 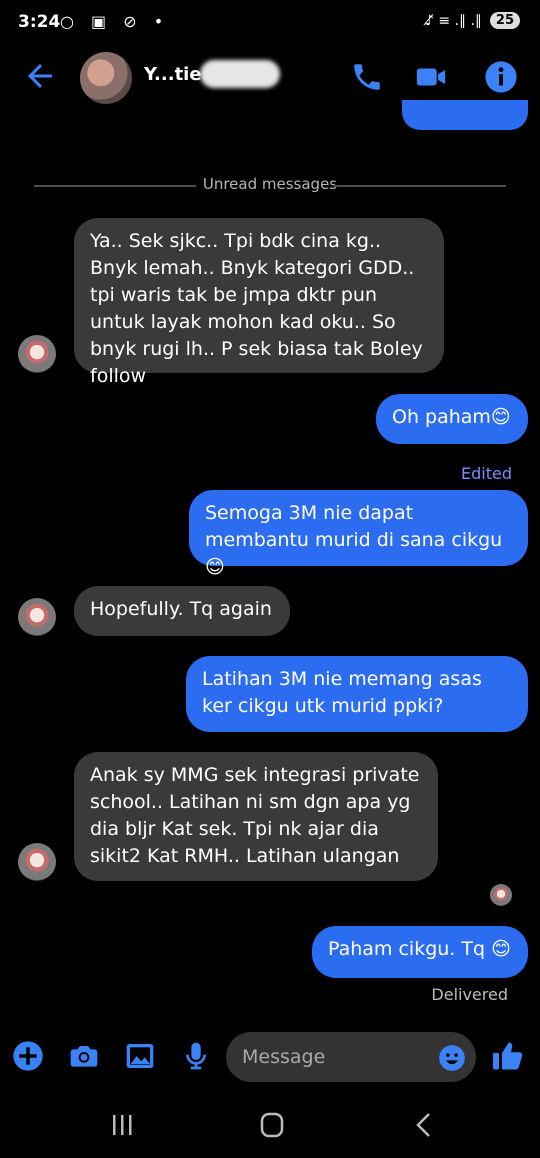 What do you see at coordinates (115, 21) in the screenshot?
I see `status-notification-icons: ○ ▣ ⊘ •` at bounding box center [115, 21].